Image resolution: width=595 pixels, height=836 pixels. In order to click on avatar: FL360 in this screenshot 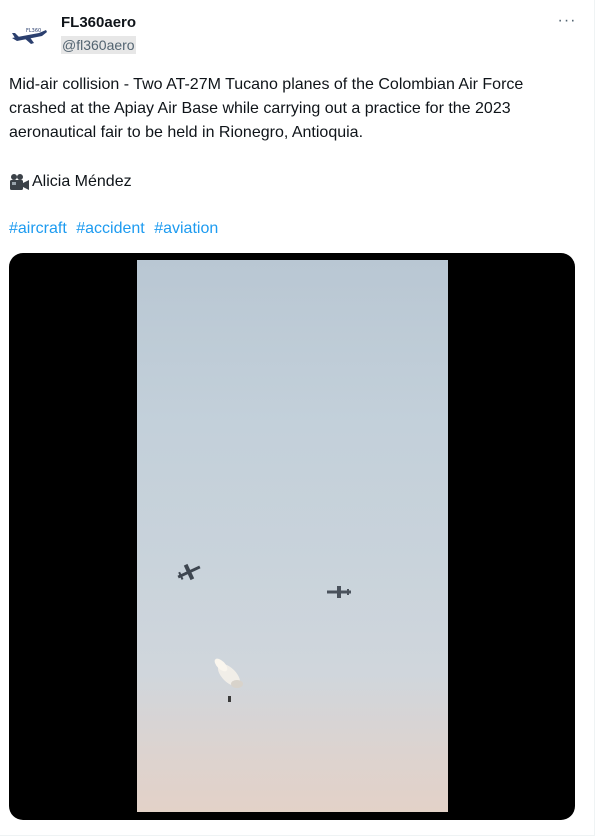, I will do `click(29, 36)`.